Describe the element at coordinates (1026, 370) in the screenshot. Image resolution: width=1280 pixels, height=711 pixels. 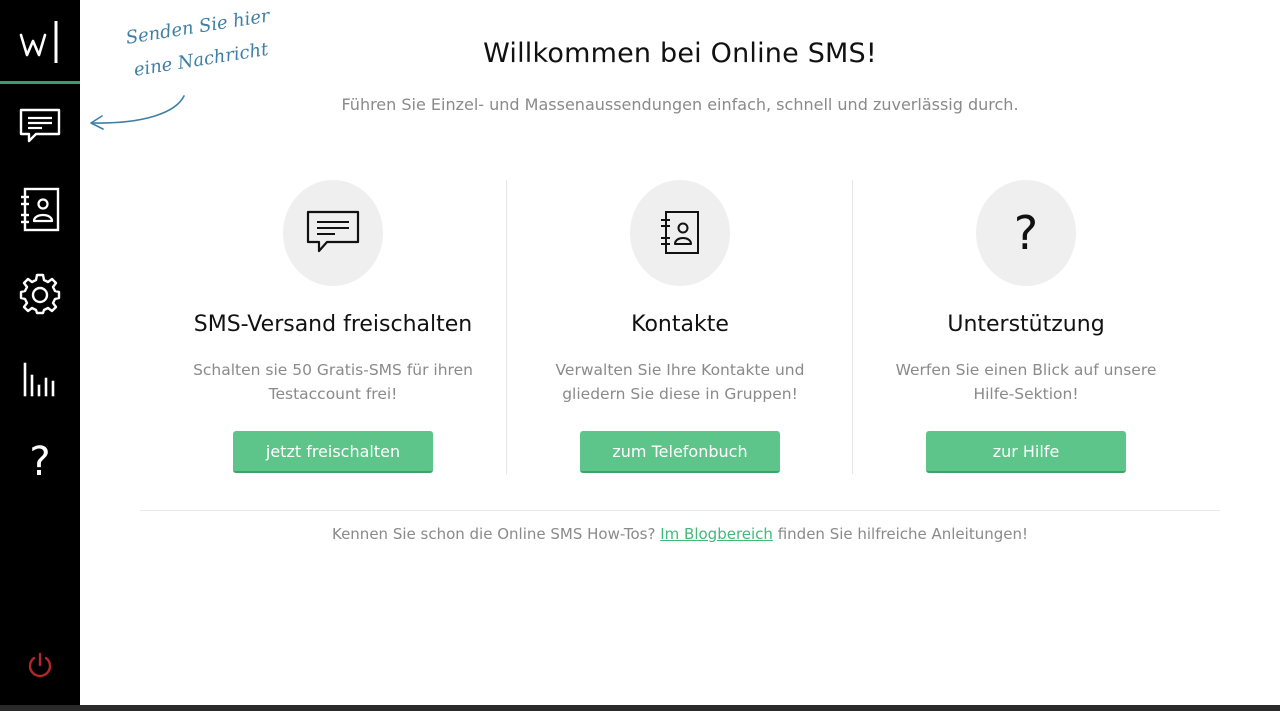
I see `card-description-line: Werfen Sie einen Blick auf unsere` at that location.